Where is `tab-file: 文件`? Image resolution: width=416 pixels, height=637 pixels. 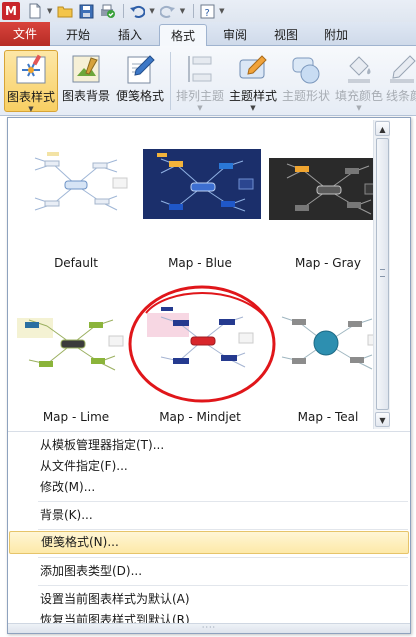 tab-file: 文件 is located at coordinates (25, 34).